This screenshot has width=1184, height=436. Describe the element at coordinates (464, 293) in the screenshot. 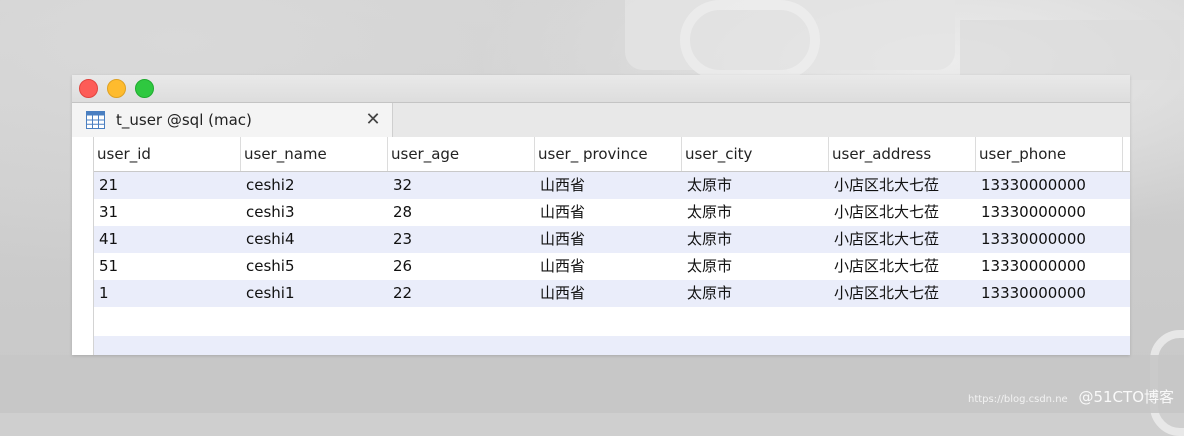

I see `table-cell: 22` at that location.